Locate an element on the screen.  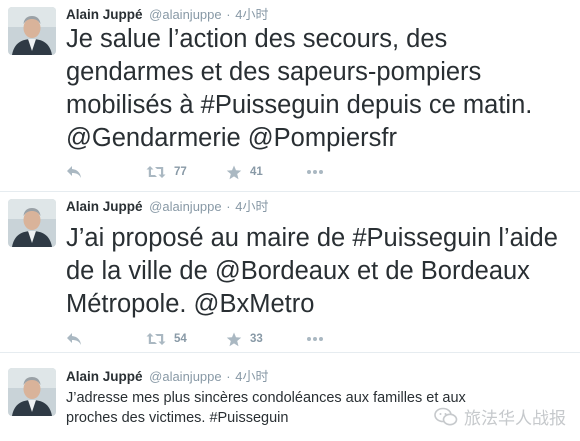
tweet-text-line: mobilisés à #Puisseguin depuis ce matin. is located at coordinates (299, 105).